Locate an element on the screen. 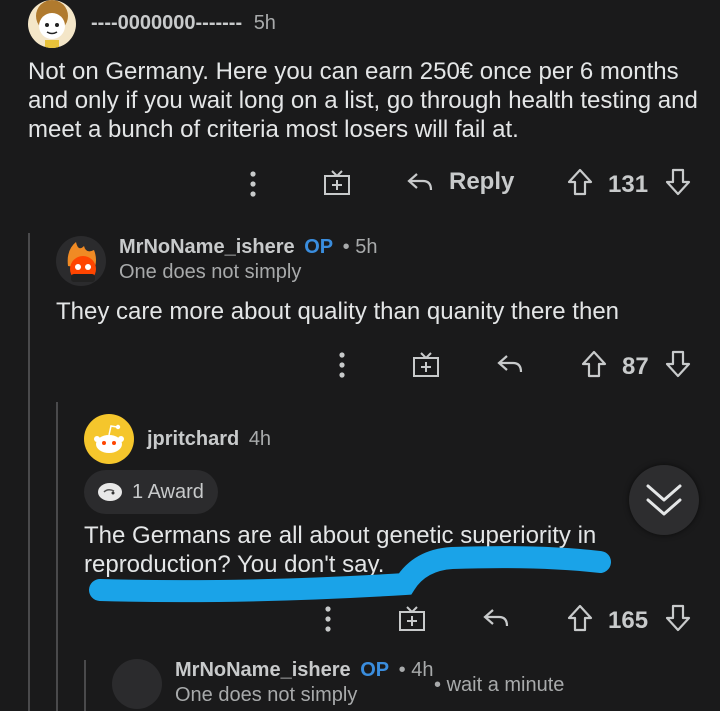 The image size is (720, 711). reply-label: Reply is located at coordinates (482, 181).